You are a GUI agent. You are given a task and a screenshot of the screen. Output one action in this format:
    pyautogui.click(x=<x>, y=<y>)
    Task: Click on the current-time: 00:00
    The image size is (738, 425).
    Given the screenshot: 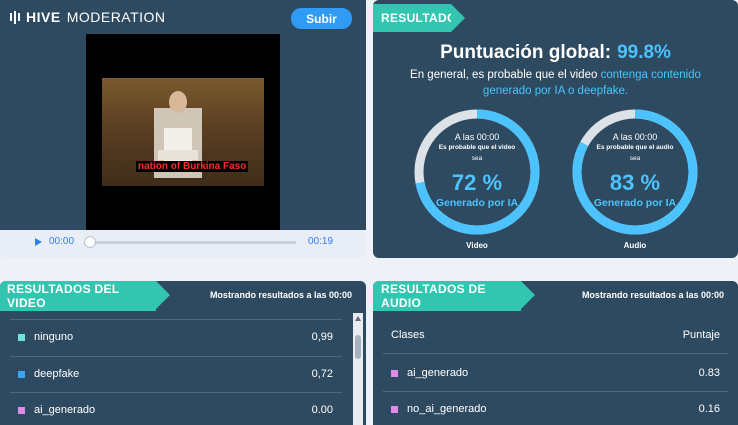 What is the action you would take?
    pyautogui.click(x=62, y=241)
    